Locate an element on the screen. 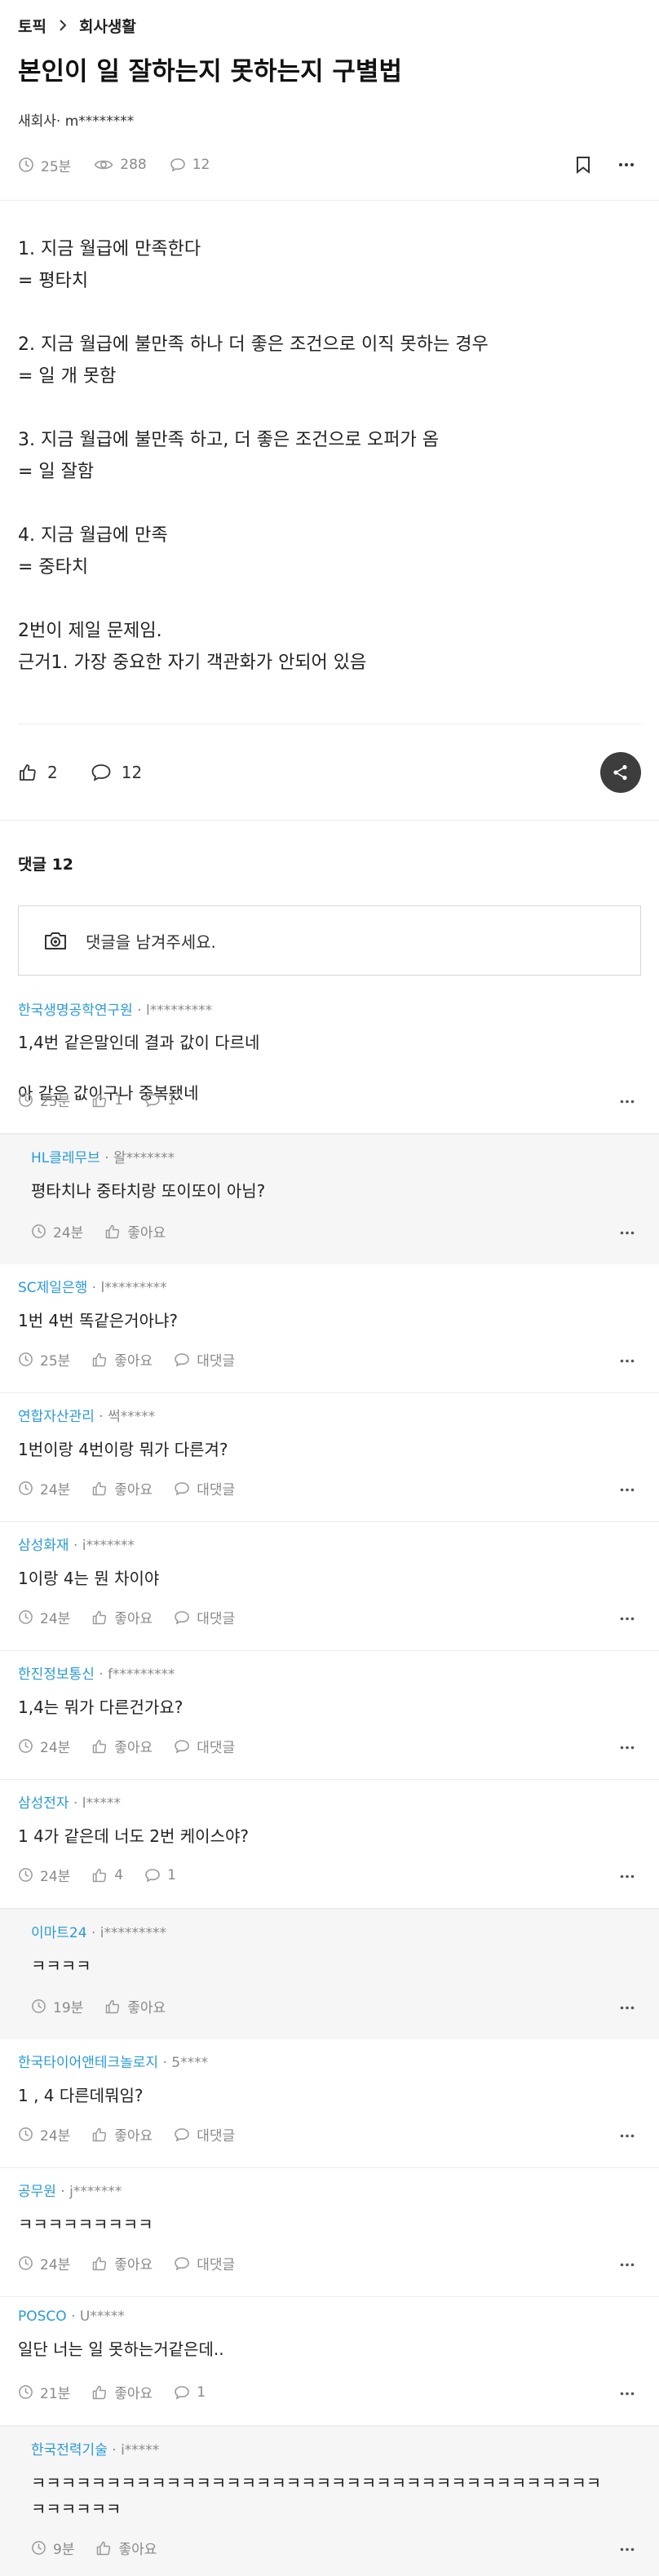  comment-author: 연합자산관리 · 썩***** is located at coordinates (329, 1415).